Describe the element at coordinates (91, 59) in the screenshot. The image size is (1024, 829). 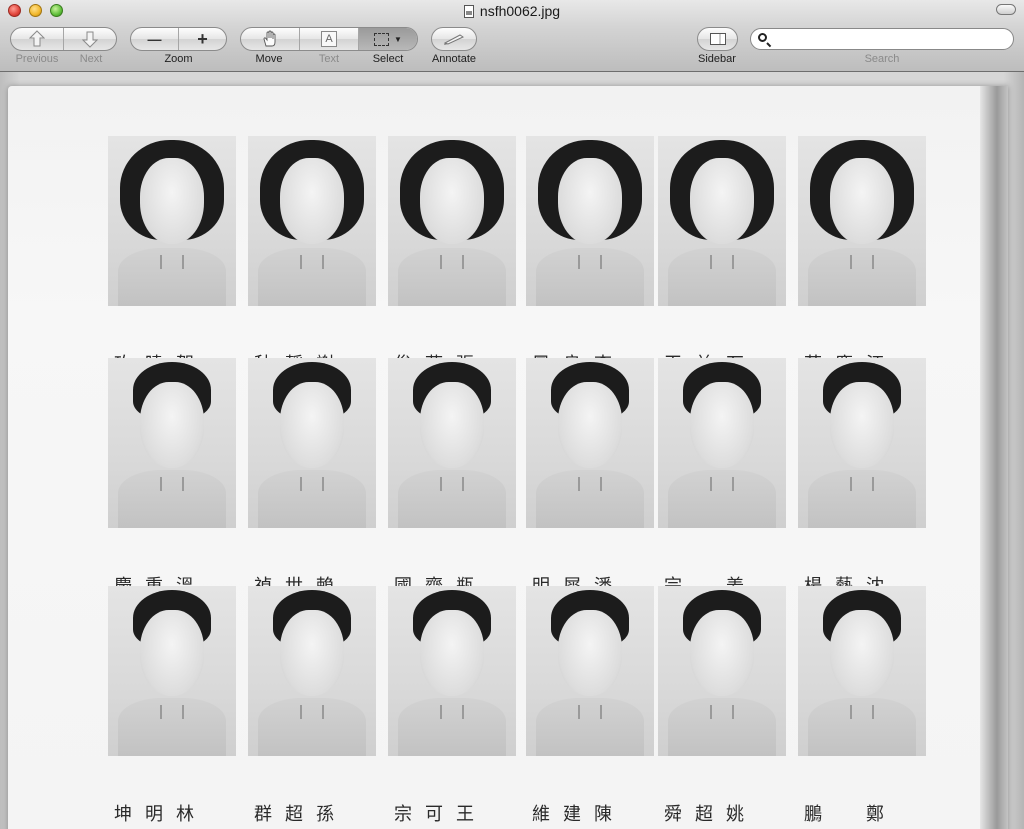
I see `next-label: Next` at that location.